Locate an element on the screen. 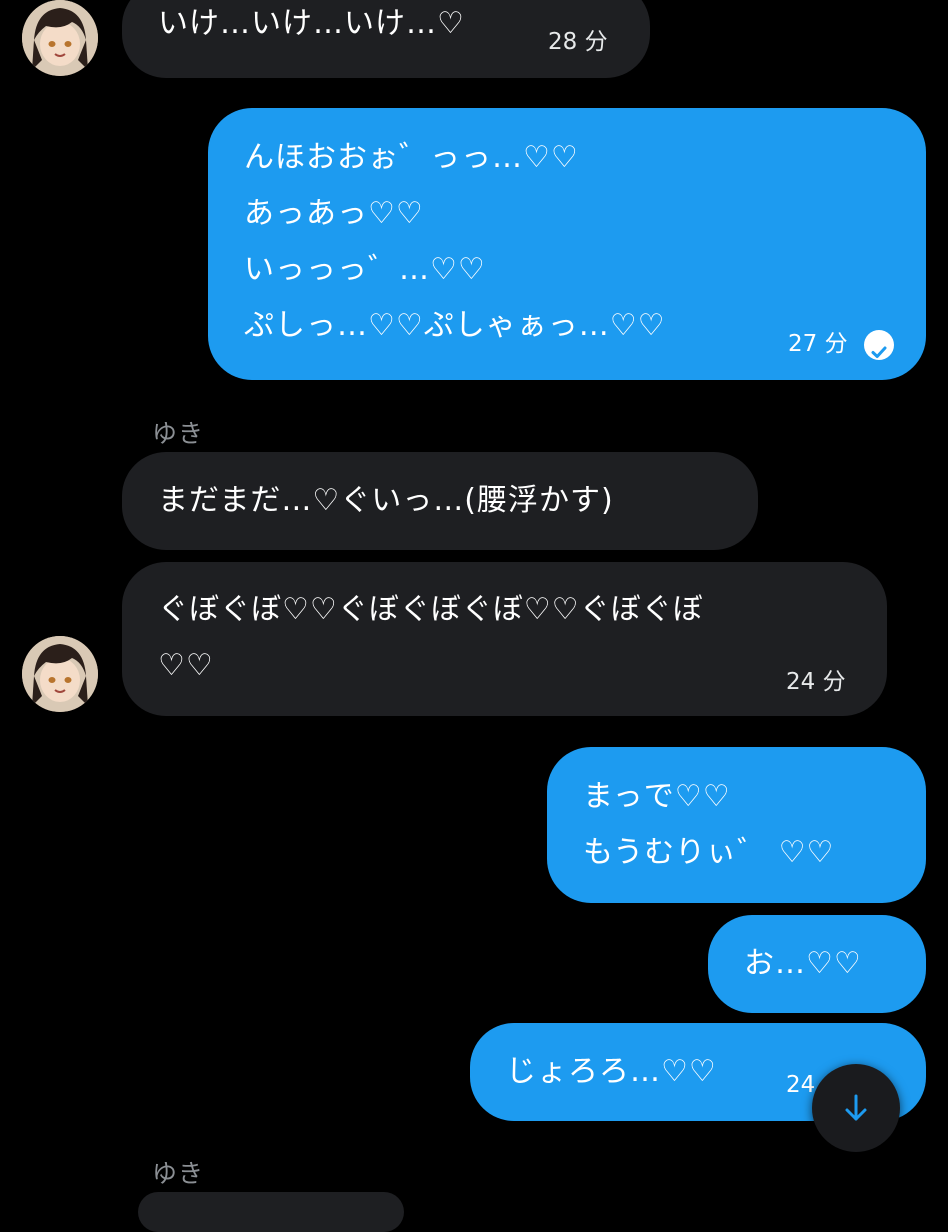  check-circle-icon is located at coordinates (879, 345).